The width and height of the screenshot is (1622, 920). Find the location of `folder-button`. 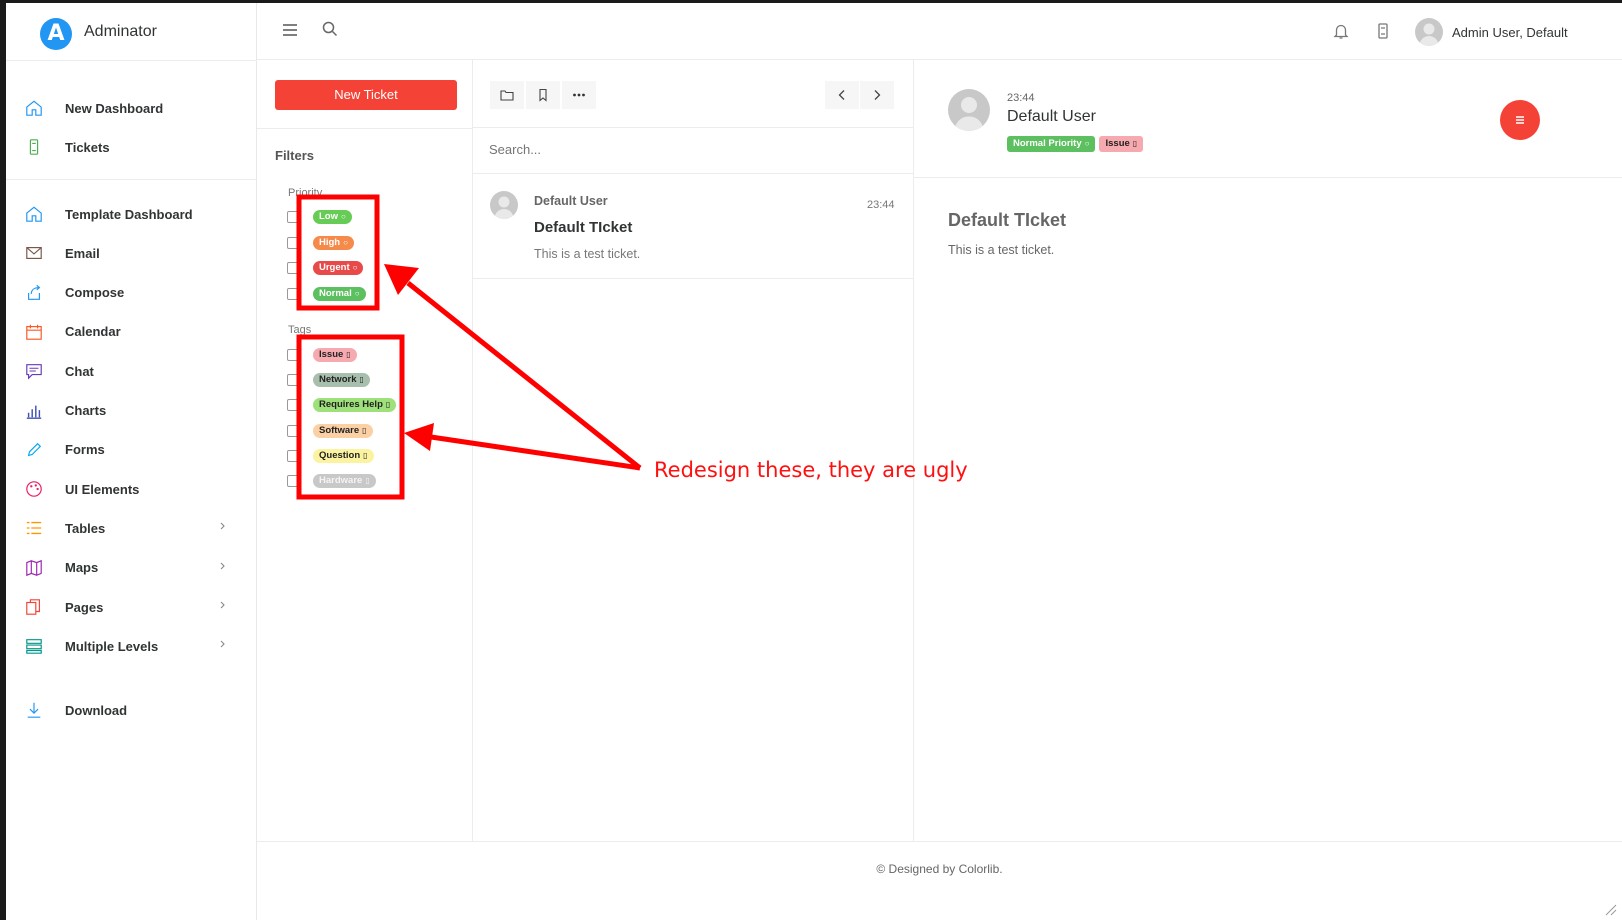

folder-button is located at coordinates (507, 95).